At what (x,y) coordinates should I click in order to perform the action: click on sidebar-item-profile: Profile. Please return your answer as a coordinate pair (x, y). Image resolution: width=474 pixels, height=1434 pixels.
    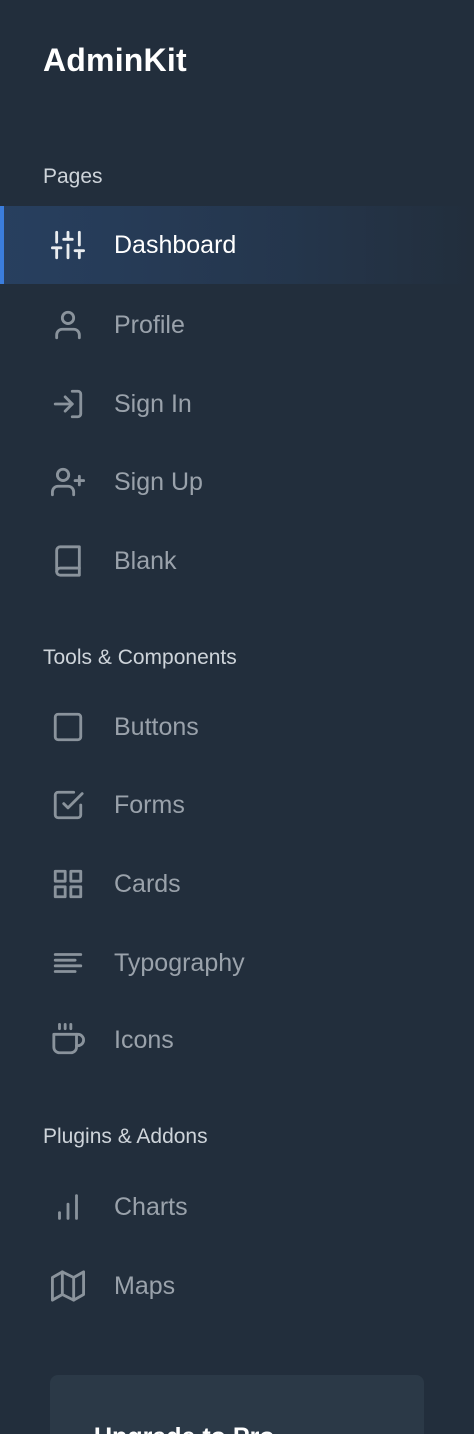
    Looking at the image, I should click on (237, 325).